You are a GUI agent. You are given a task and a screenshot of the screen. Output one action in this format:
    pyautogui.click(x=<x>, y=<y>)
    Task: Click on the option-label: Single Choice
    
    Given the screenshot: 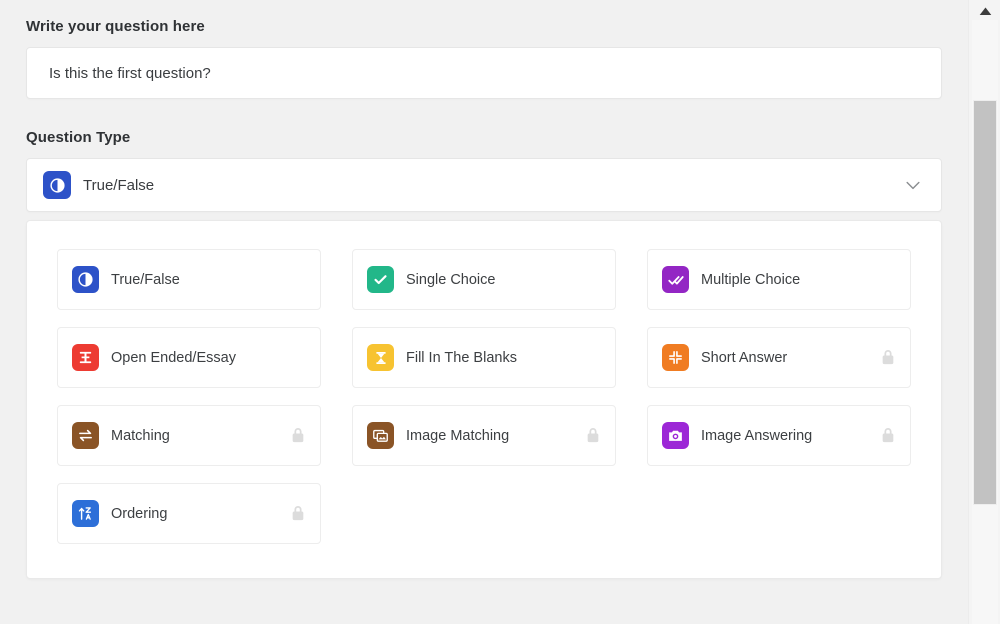 What is the action you would take?
    pyautogui.click(x=451, y=279)
    